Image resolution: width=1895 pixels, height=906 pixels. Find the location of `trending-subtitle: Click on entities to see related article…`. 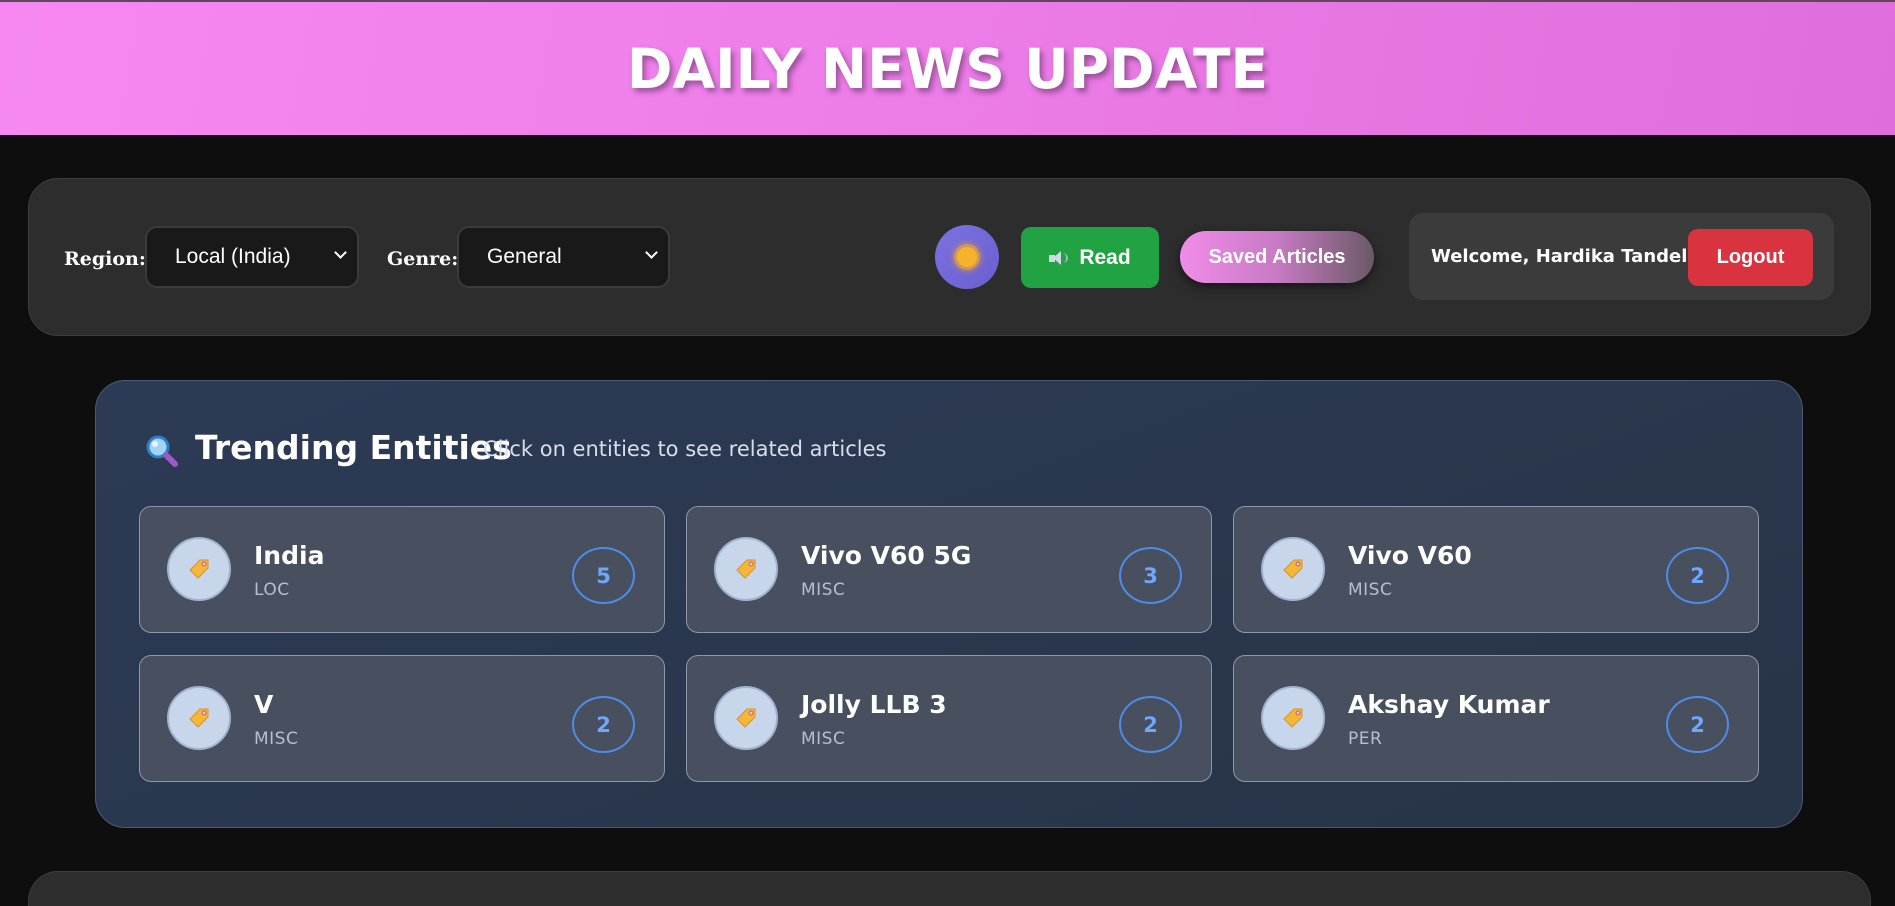

trending-subtitle: Click on entities to see related article… is located at coordinates (685, 449).